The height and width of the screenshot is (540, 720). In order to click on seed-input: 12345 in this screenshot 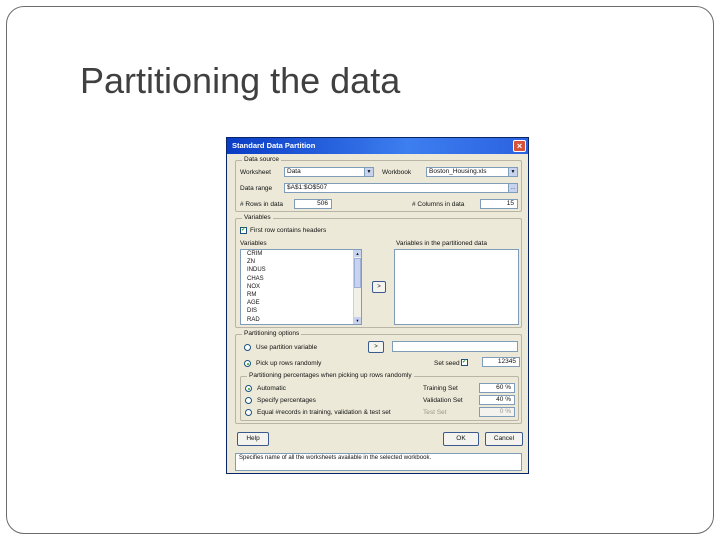, I will do `click(501, 362)`.